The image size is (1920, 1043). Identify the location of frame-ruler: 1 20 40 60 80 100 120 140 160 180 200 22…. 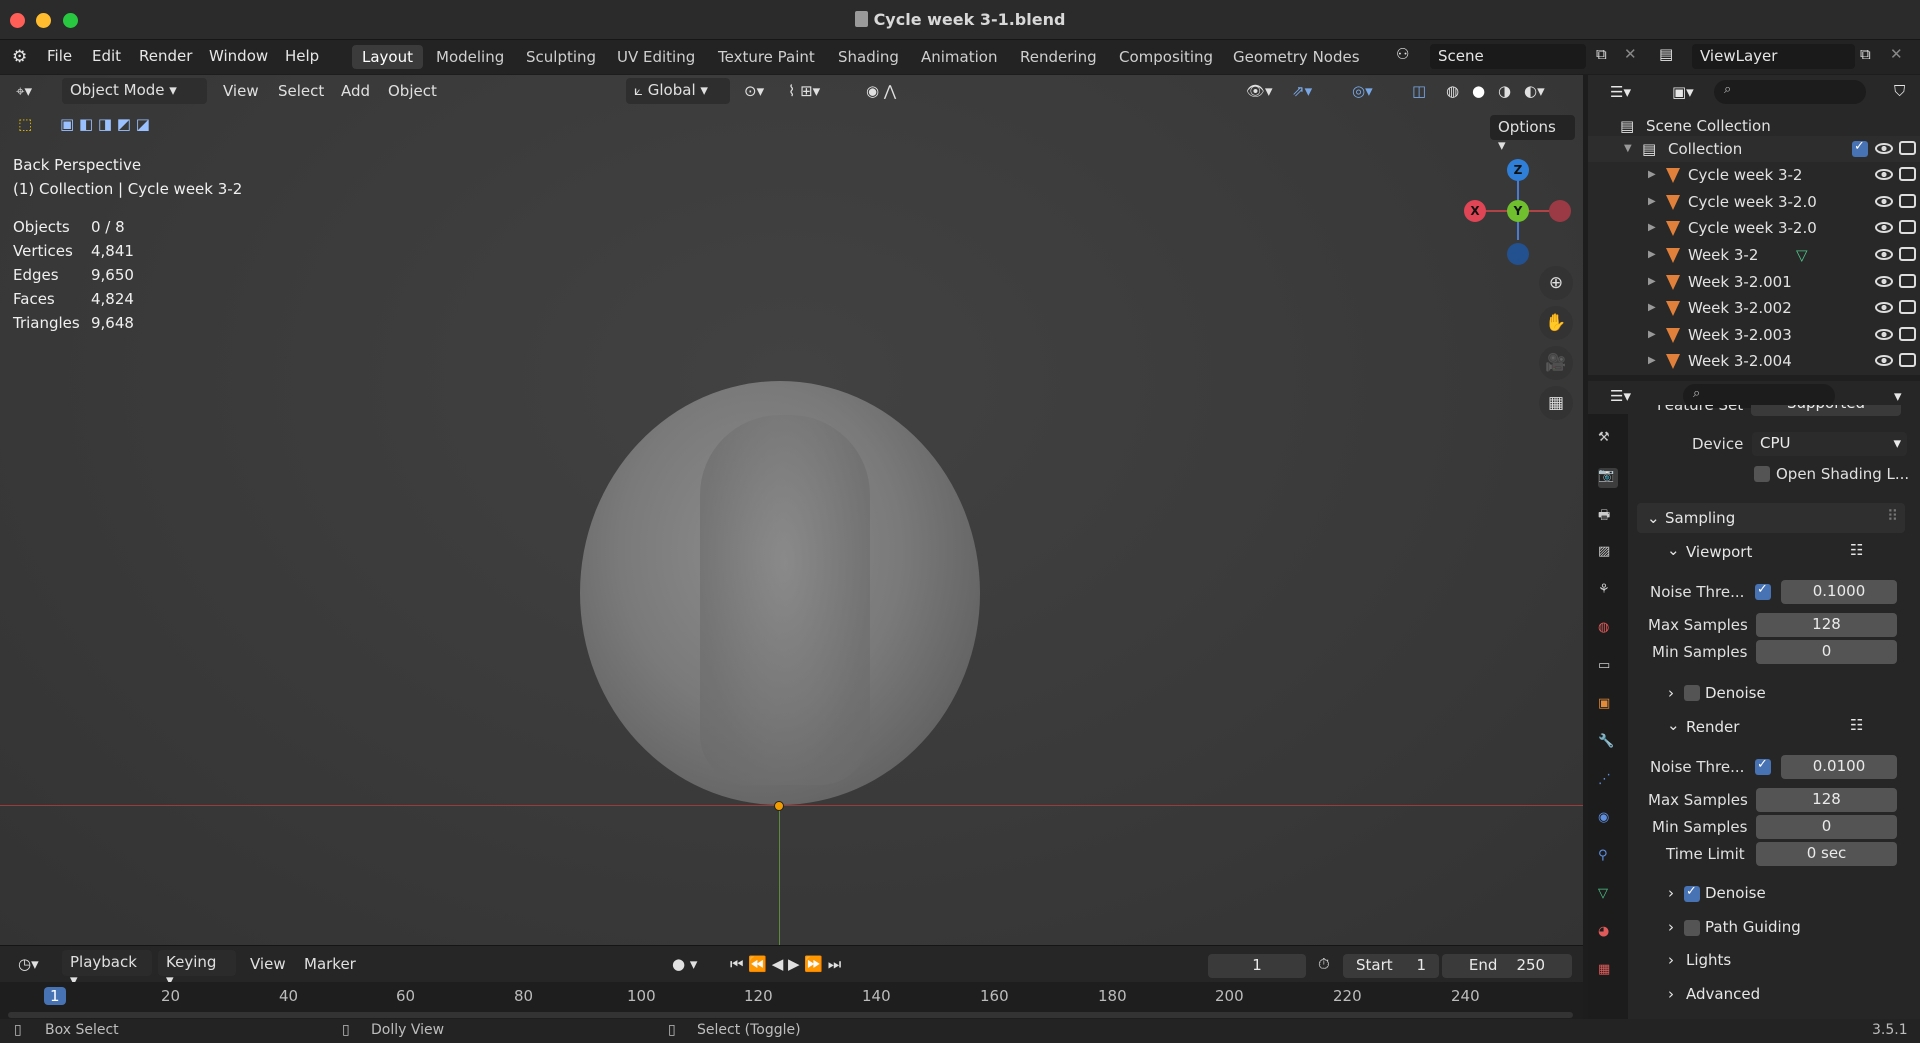
(791, 1002).